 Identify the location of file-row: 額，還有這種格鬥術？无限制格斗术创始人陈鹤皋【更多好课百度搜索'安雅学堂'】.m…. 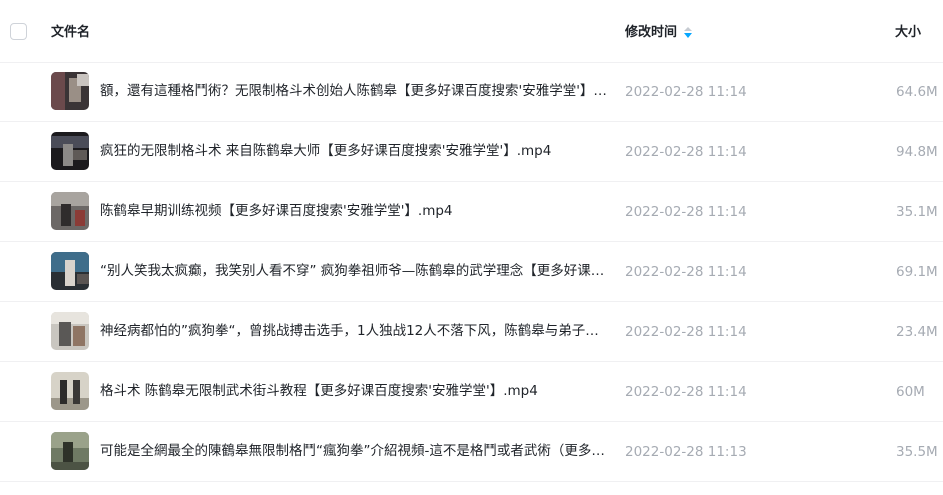
(471, 92).